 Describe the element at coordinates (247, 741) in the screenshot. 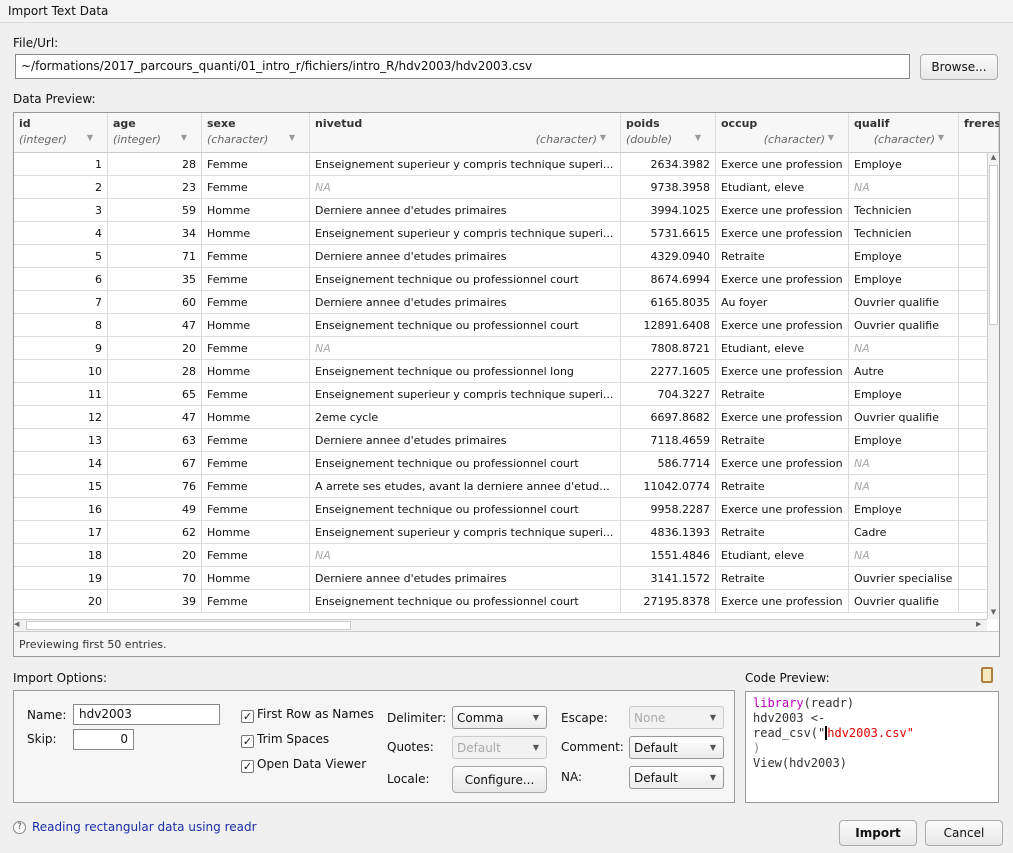

I see `checkmark-icon: ✓` at that location.